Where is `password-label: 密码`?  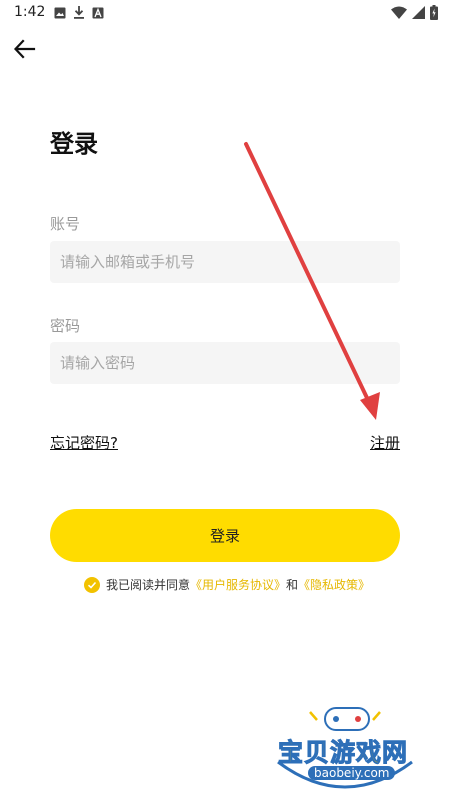
password-label: 密码 is located at coordinates (65, 326).